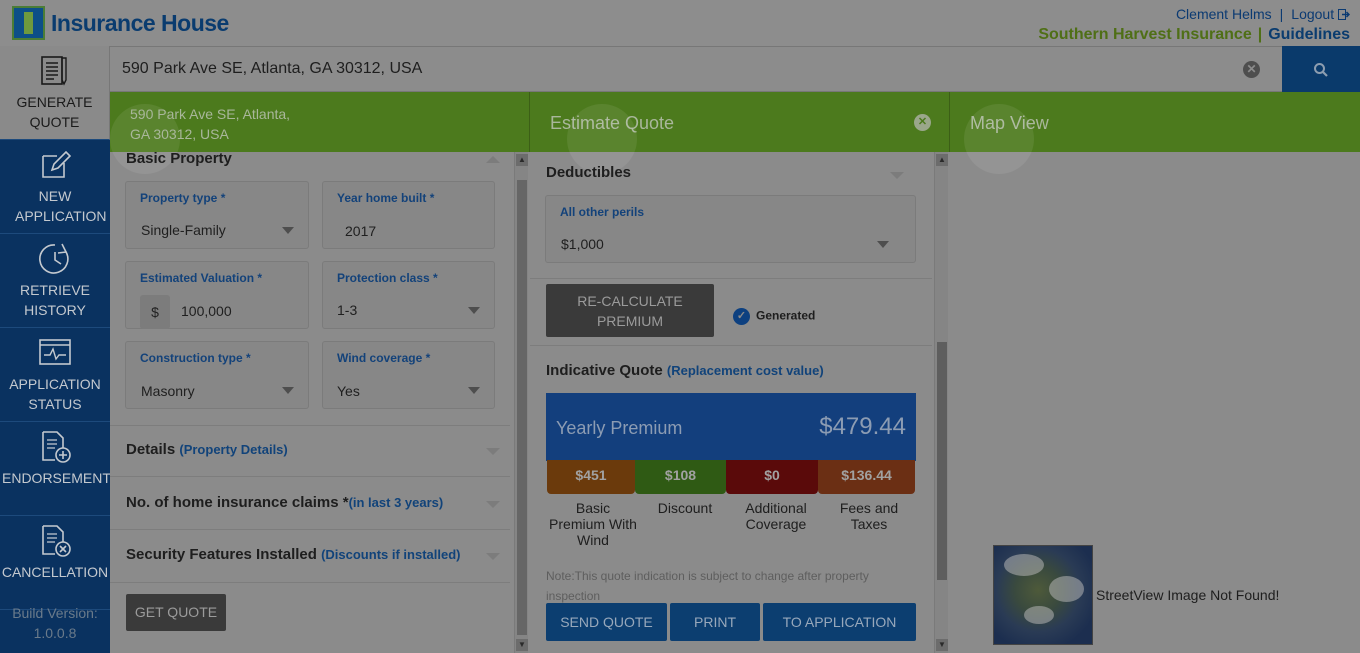  I want to click on field-value: $1,000, so click(582, 244).